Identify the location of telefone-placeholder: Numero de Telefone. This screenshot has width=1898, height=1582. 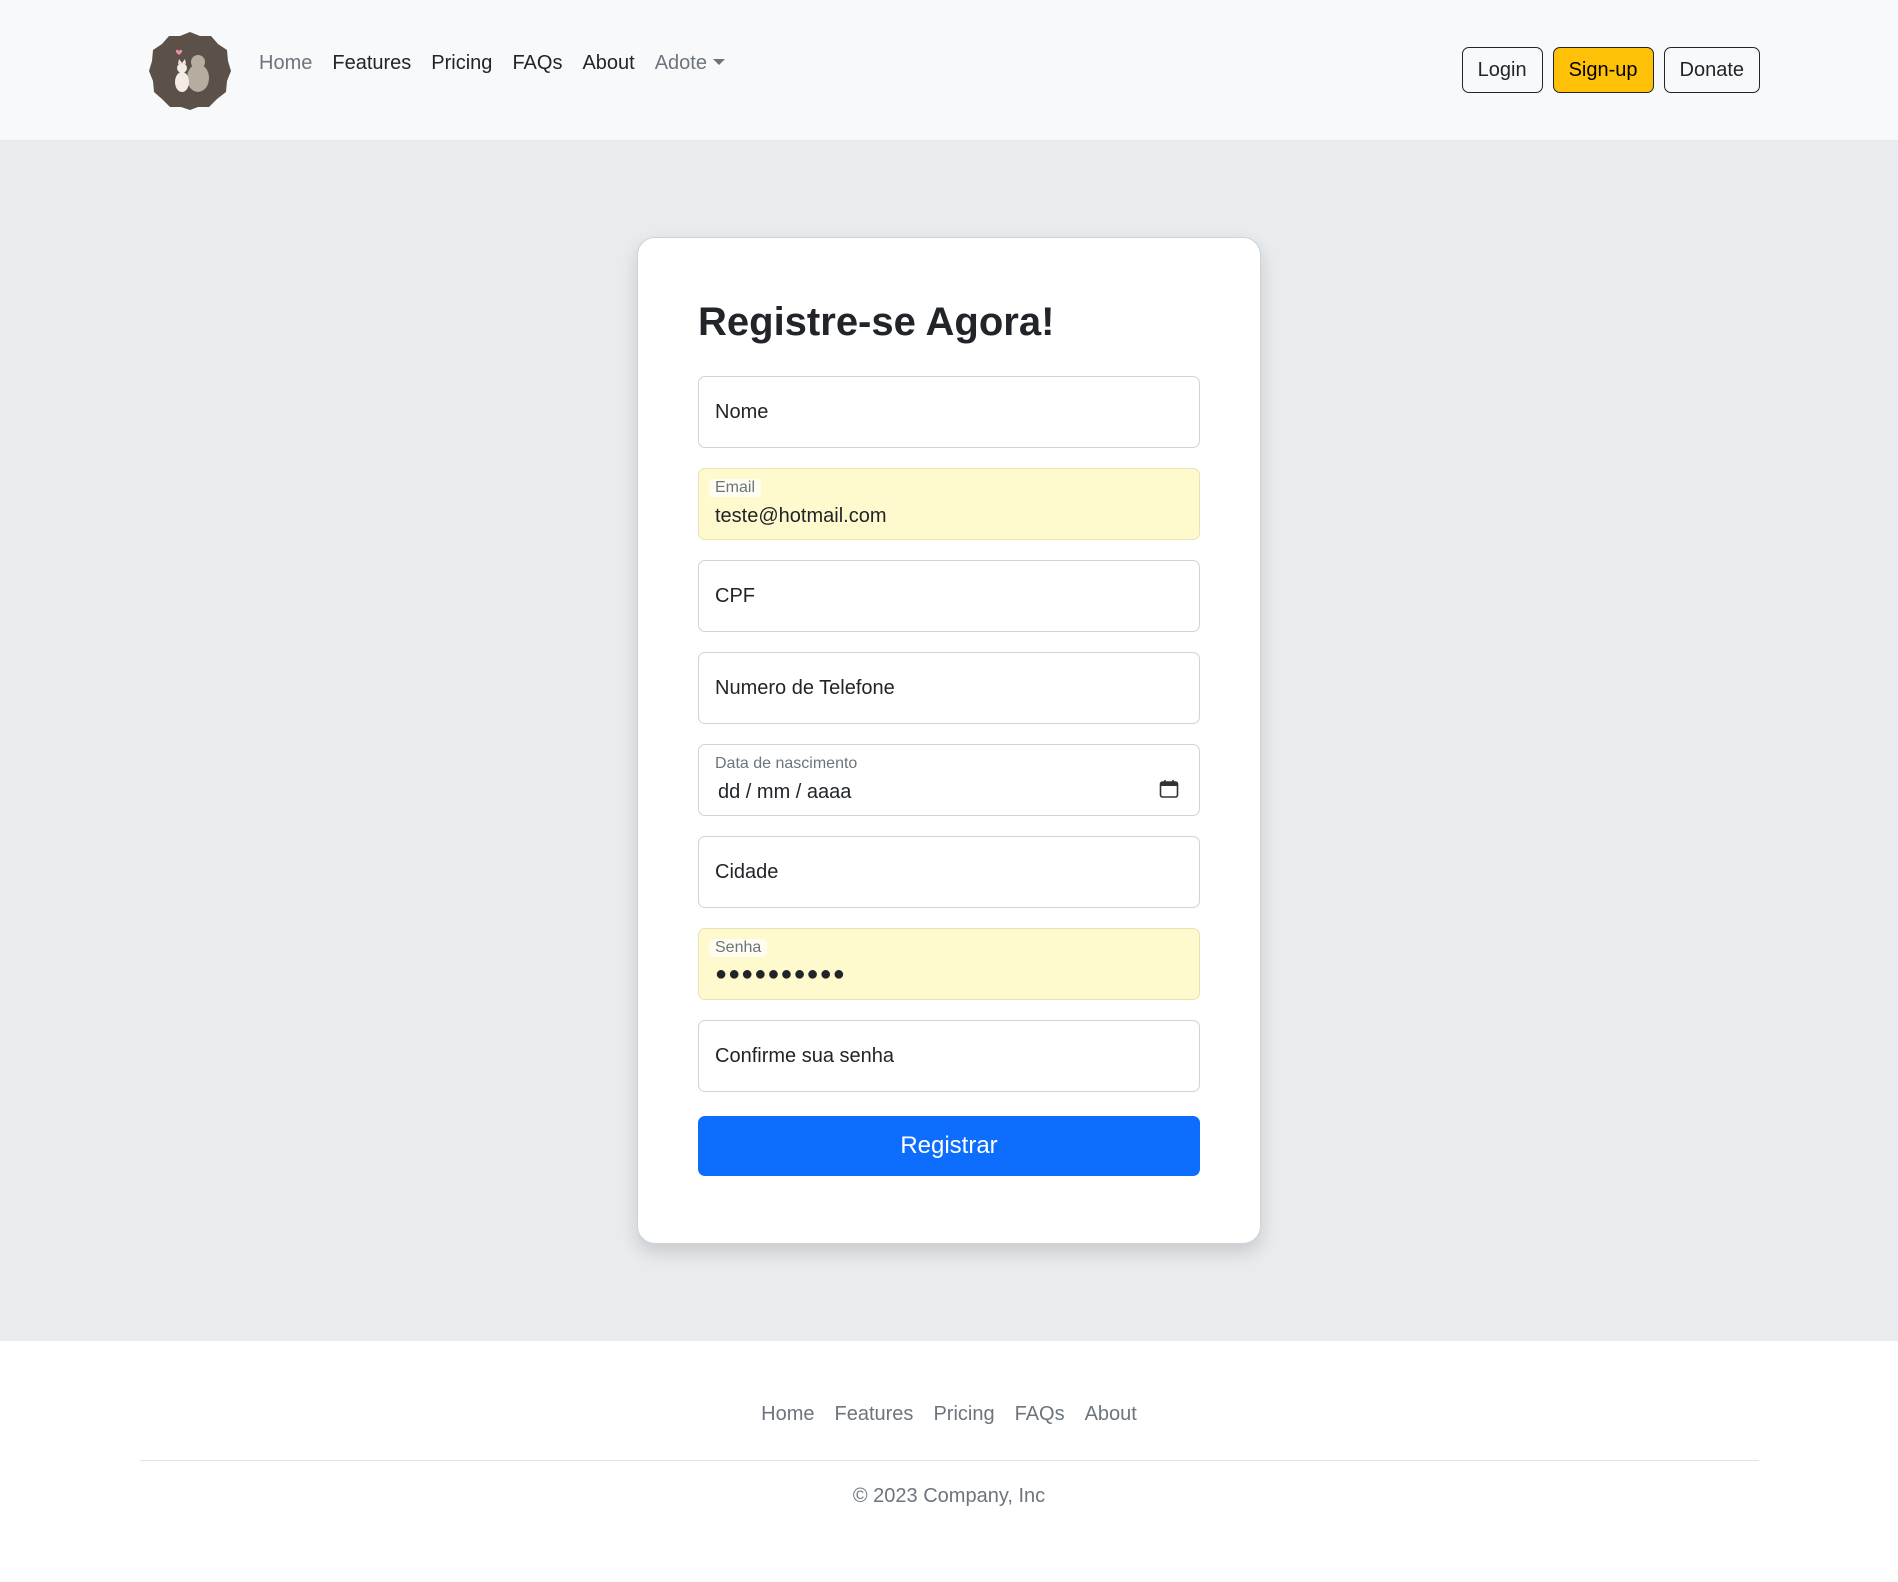
(805, 688).